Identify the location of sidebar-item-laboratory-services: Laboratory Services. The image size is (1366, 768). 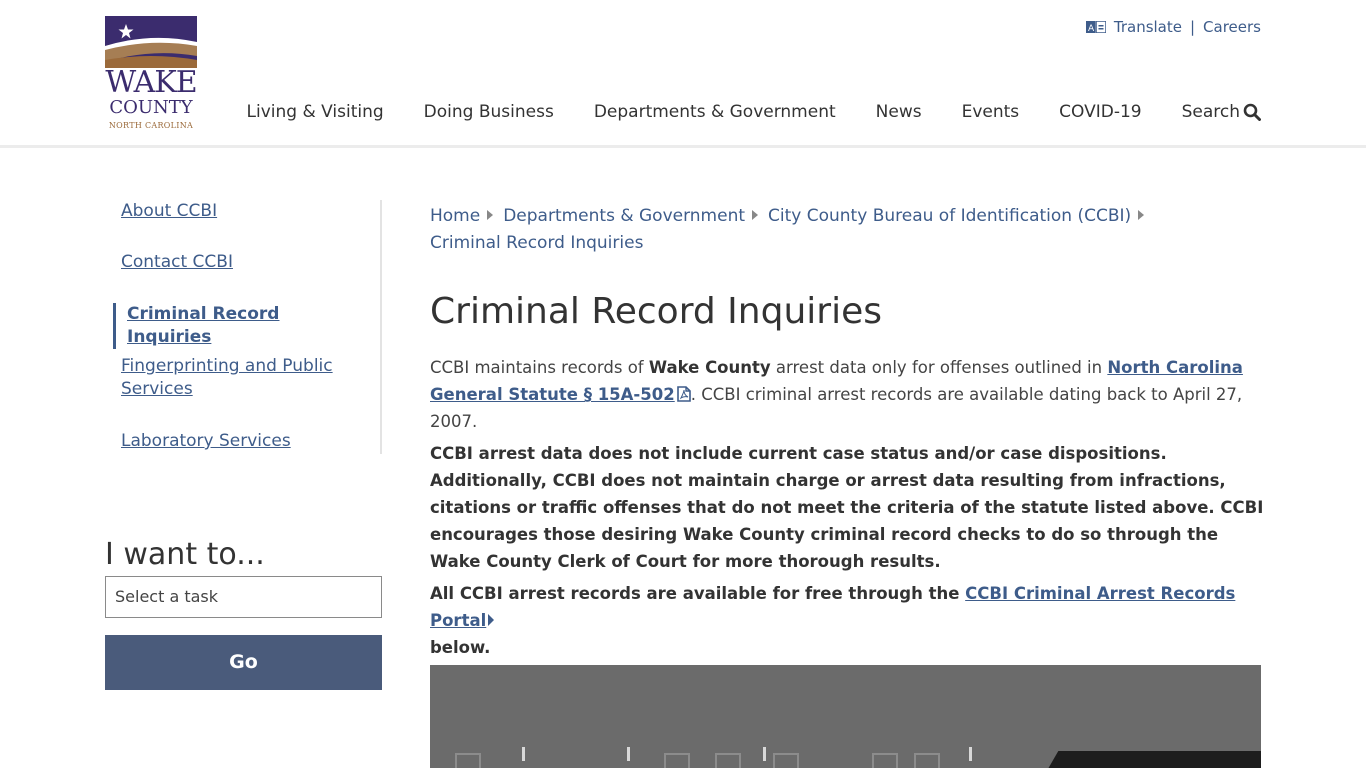
(241, 441).